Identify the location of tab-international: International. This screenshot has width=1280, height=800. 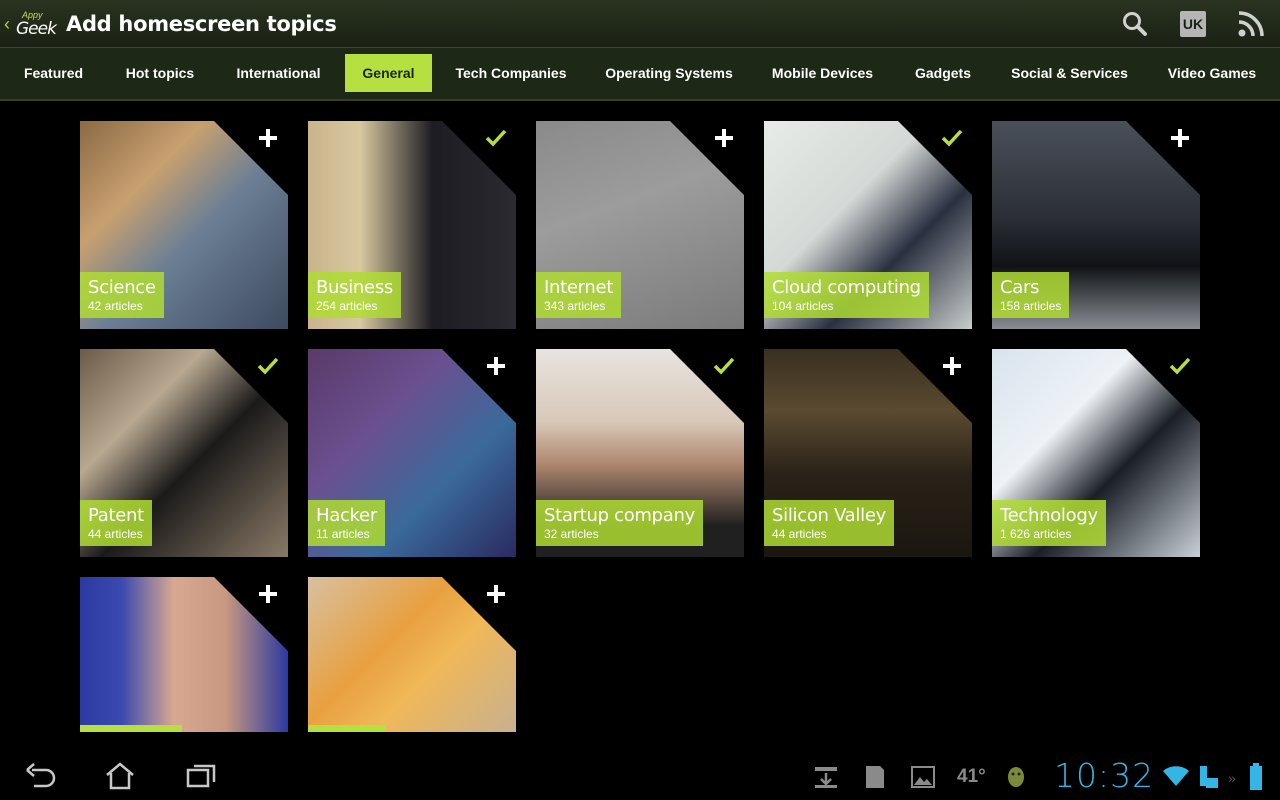
(278, 73).